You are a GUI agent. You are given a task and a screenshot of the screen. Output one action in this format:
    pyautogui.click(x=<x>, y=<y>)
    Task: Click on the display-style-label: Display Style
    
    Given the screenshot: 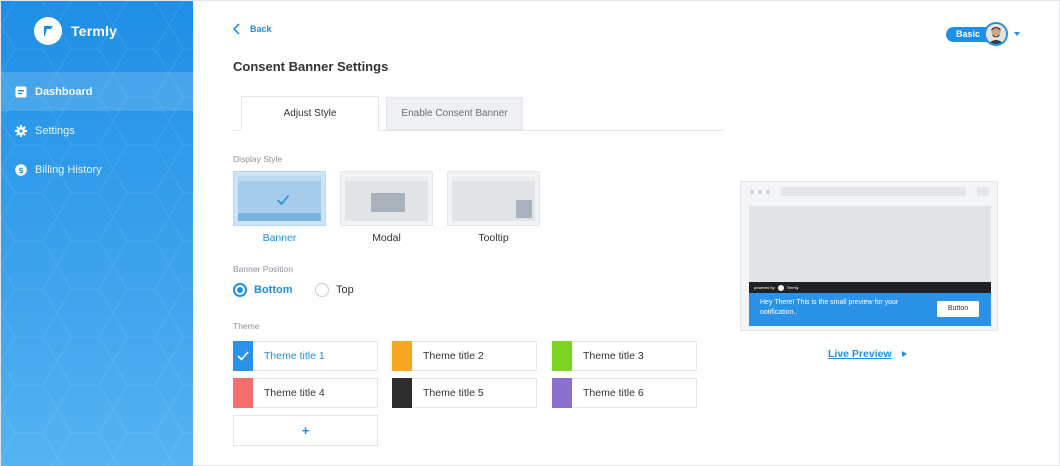 What is the action you would take?
    pyautogui.click(x=258, y=159)
    